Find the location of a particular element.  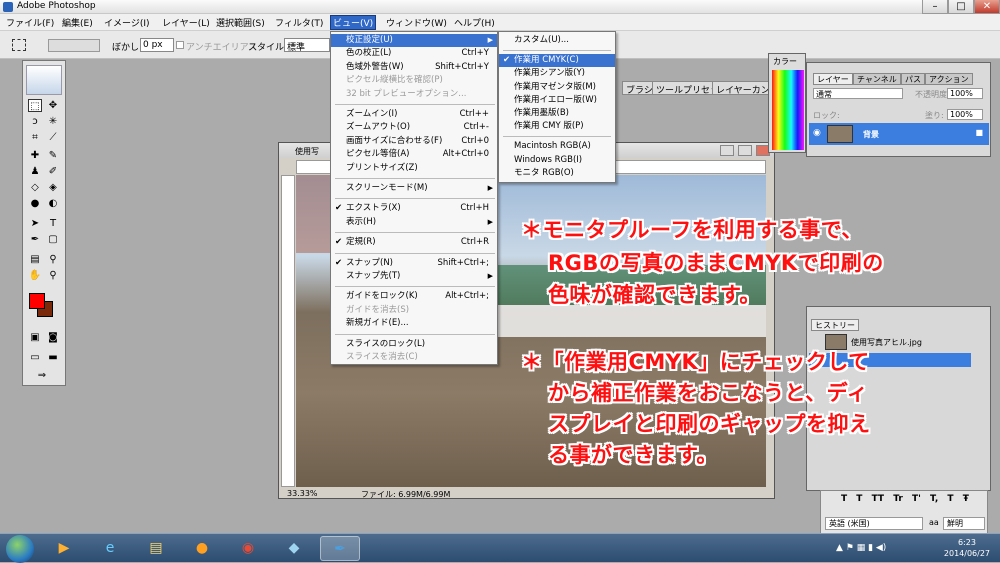

menu-edit: 編集(E) is located at coordinates (77, 22).